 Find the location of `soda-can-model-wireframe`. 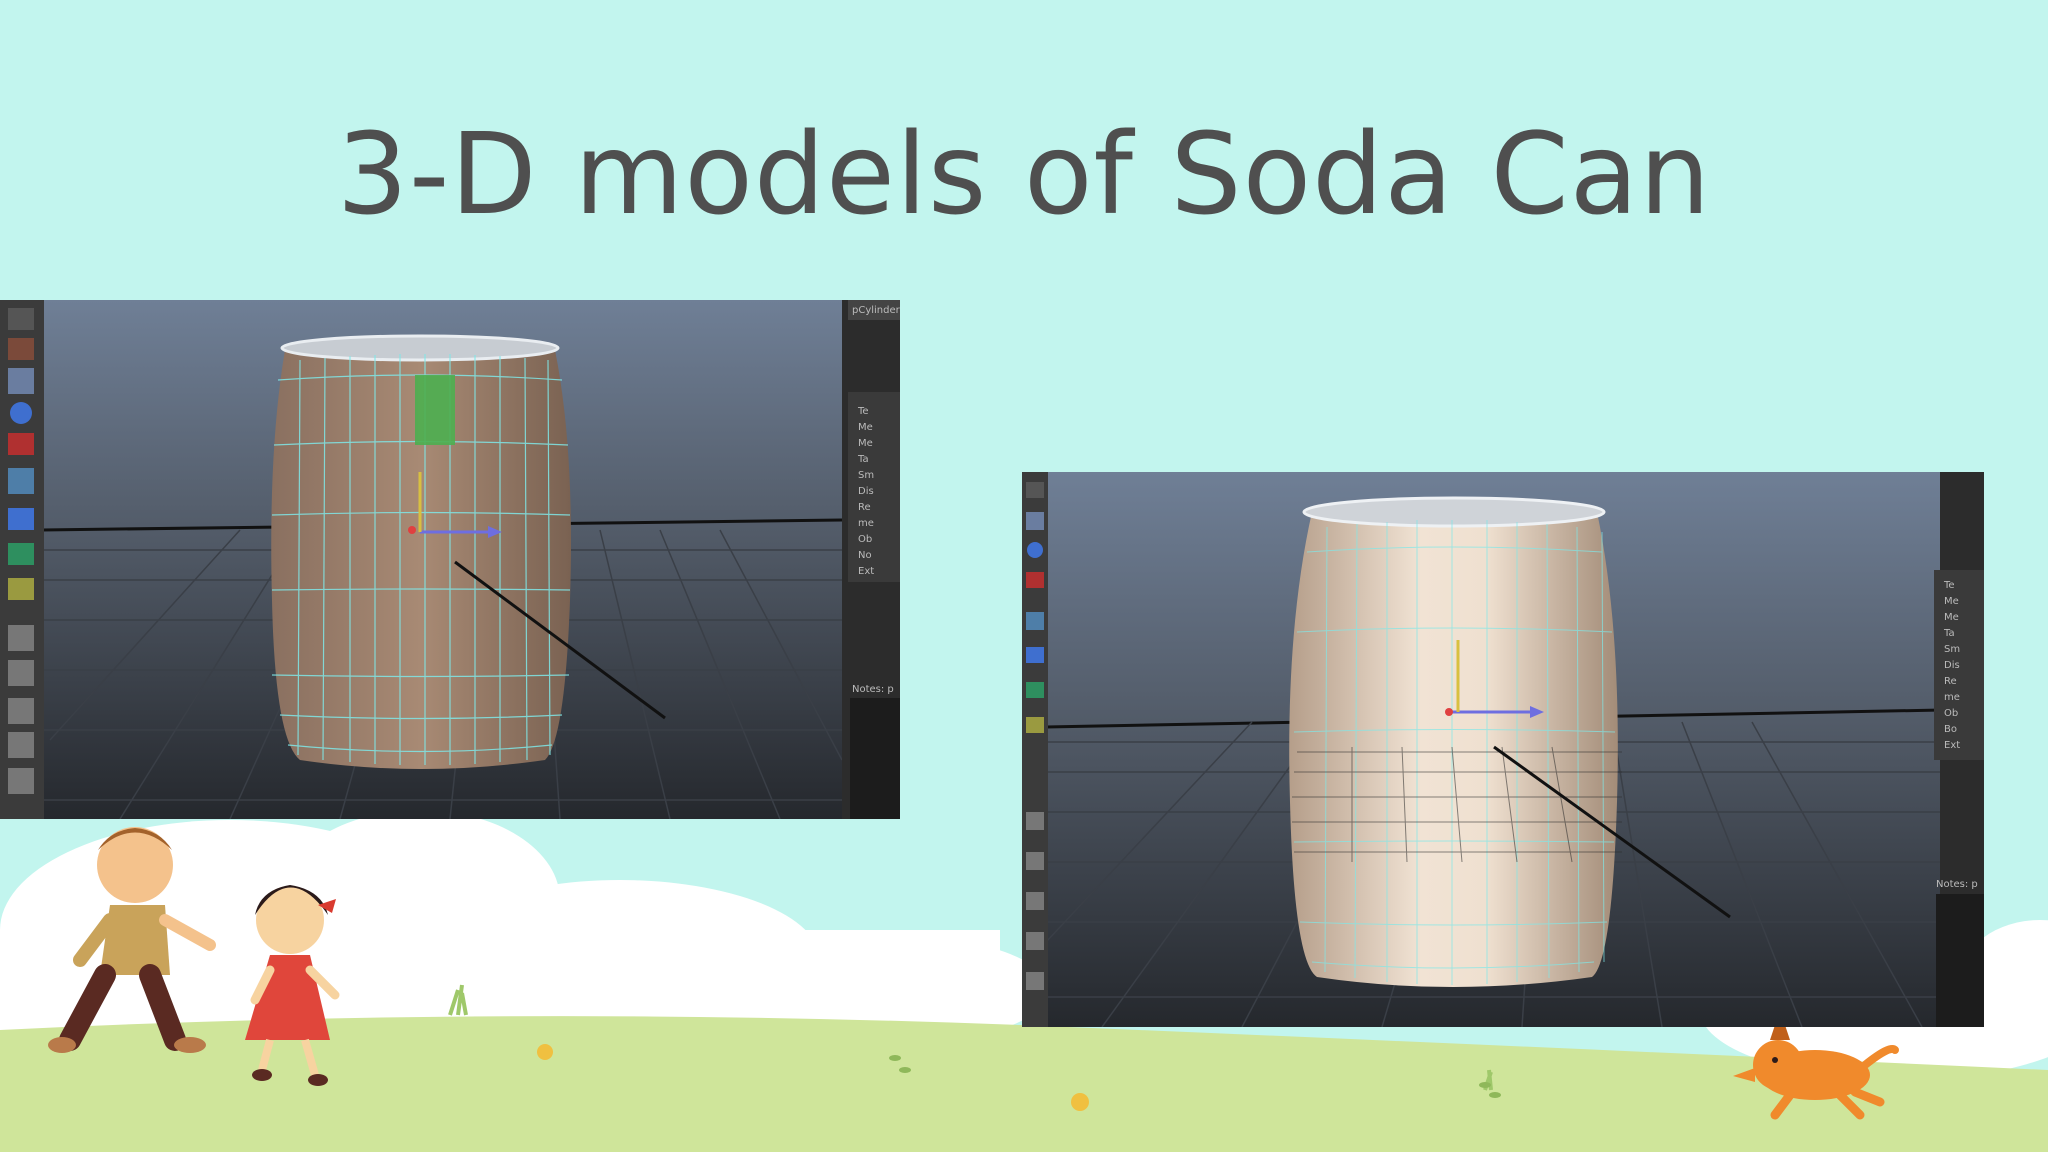

soda-can-model-wireframe is located at coordinates (421, 551).